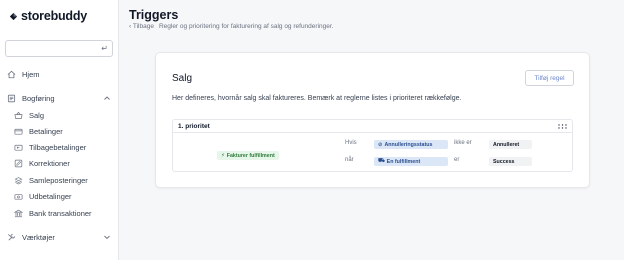 This screenshot has height=260, width=624. I want to click on card-icon, so click(18, 131).